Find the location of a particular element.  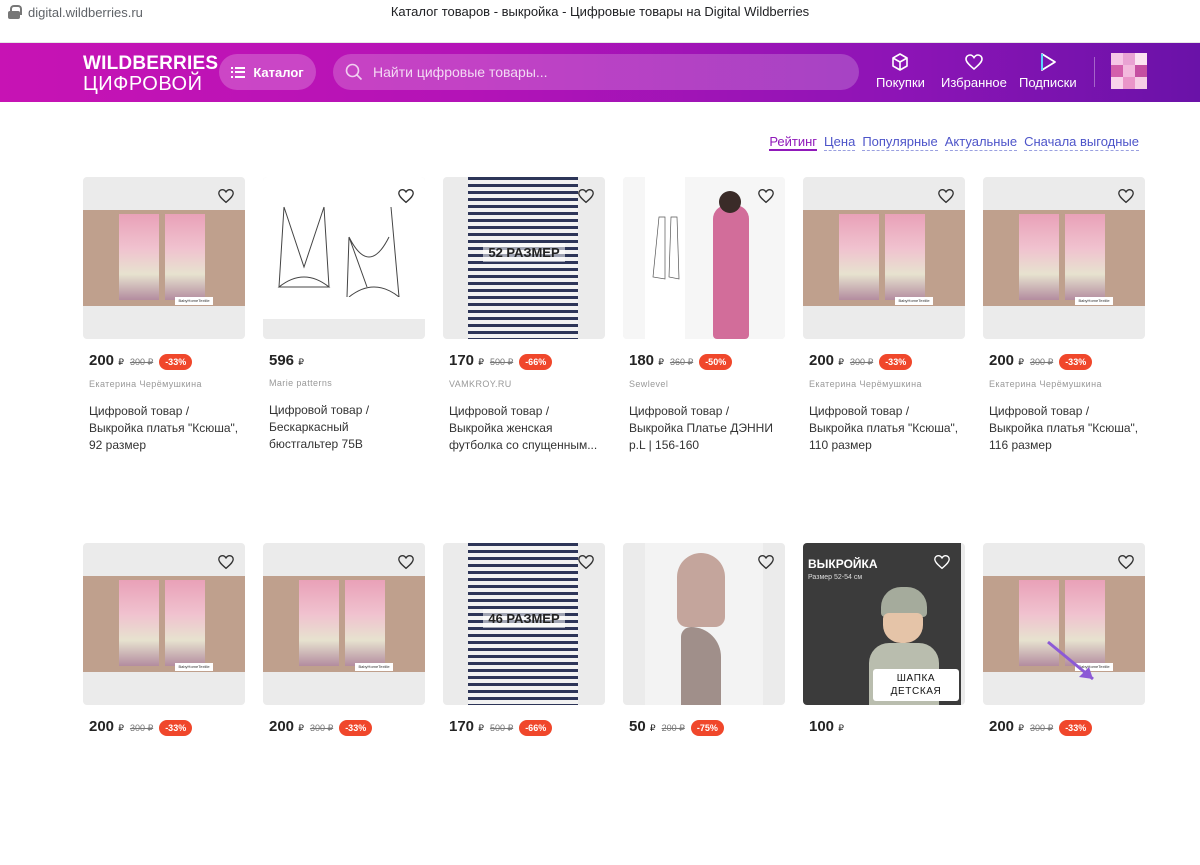

logo-line2: ЦИФРОВОЙ is located at coordinates (143, 84).